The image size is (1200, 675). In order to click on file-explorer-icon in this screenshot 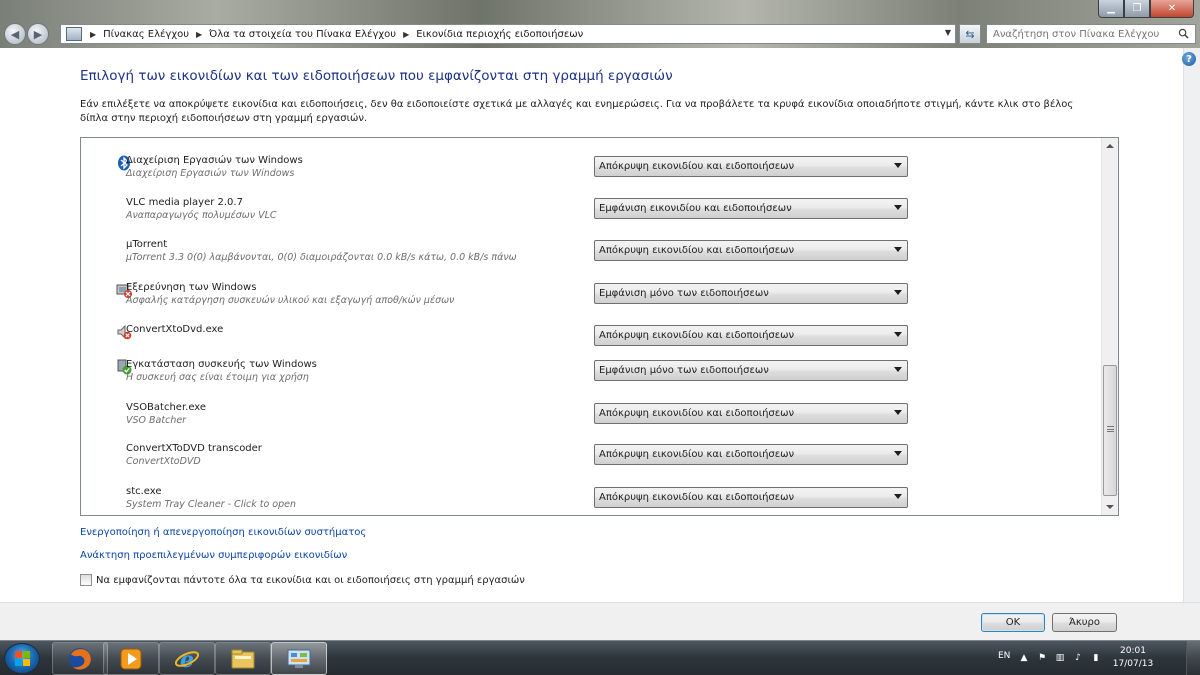, I will do `click(243, 658)`.